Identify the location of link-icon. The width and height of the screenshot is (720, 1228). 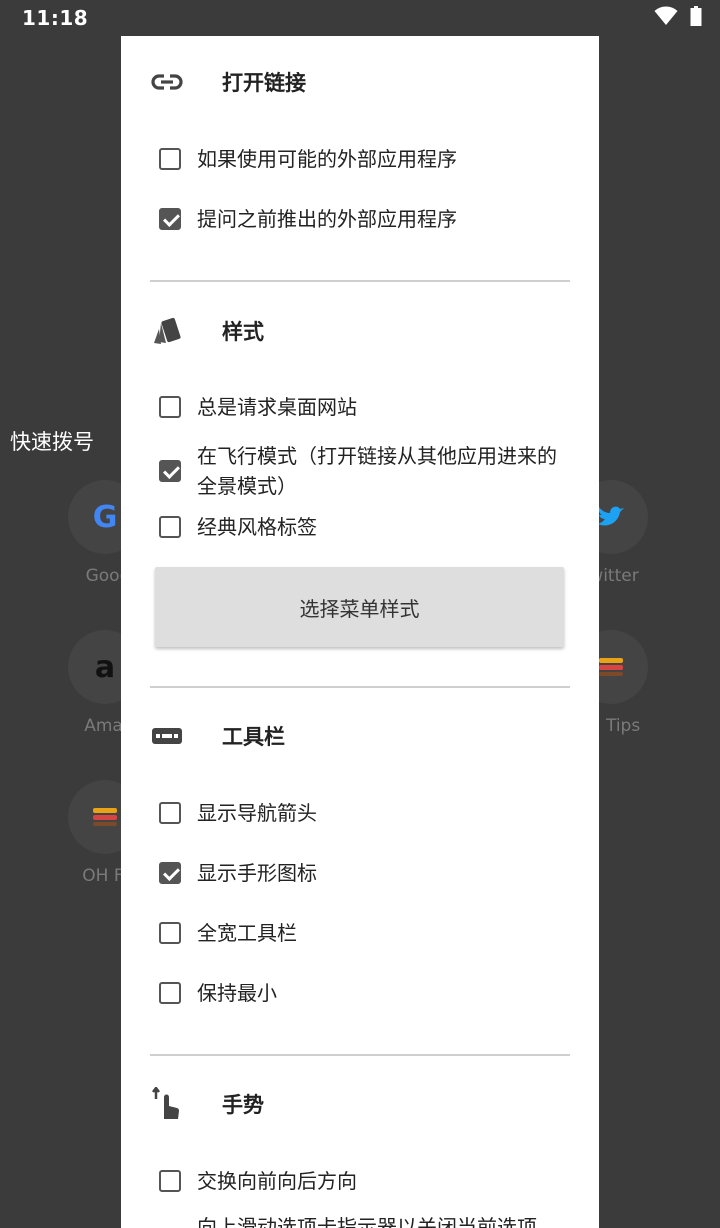
(167, 82).